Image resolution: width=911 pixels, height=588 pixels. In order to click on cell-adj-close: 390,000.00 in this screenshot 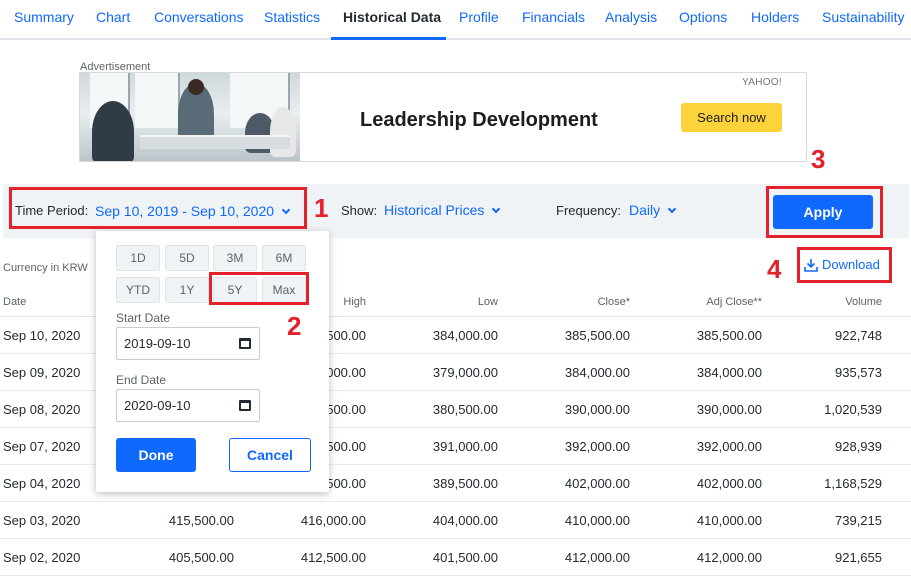, I will do `click(729, 409)`.